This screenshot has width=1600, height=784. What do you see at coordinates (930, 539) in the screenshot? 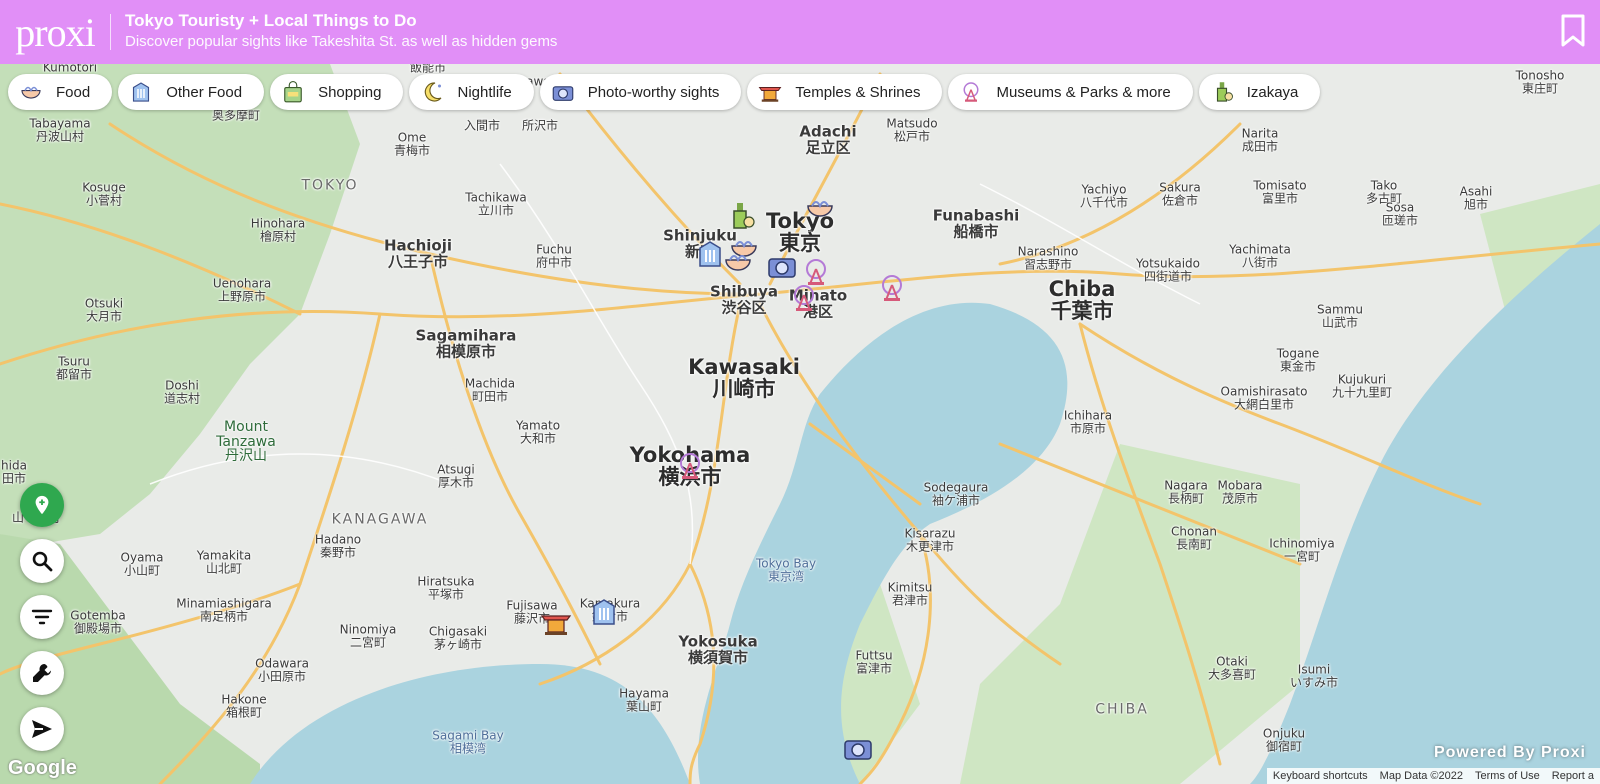
I see `place-label: Kisarazu 木更津市` at bounding box center [930, 539].